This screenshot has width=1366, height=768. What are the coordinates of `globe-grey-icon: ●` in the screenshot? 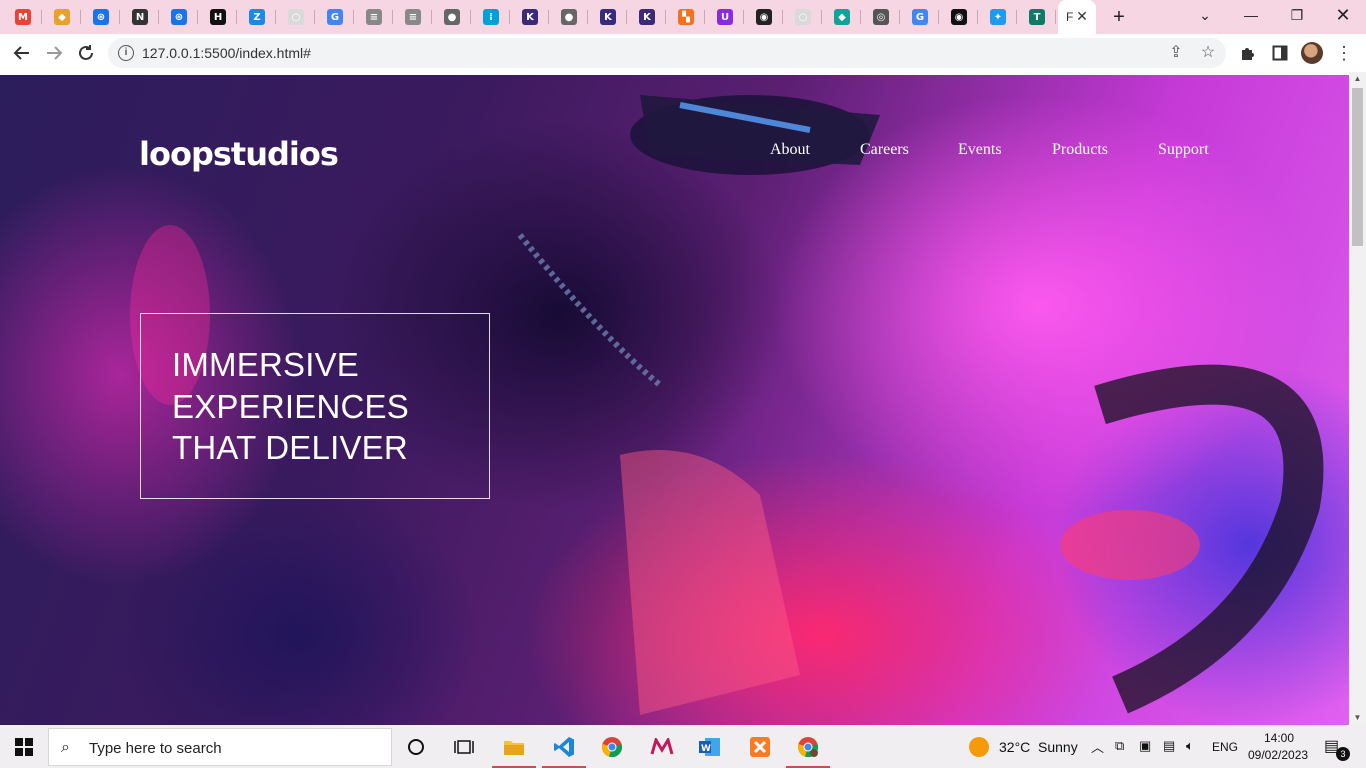 It's located at (452, 17).